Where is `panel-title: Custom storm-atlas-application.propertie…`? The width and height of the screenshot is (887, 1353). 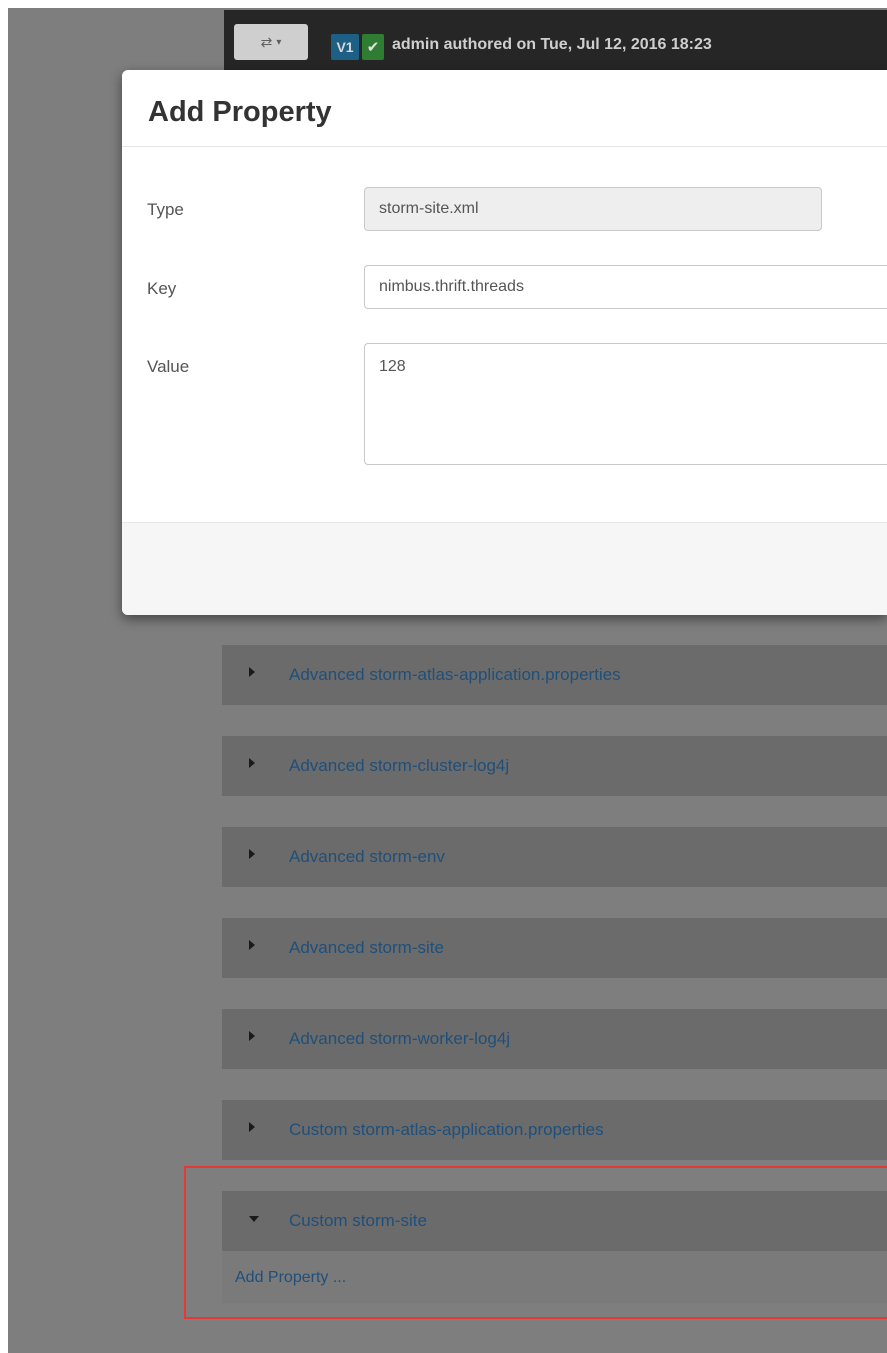 panel-title: Custom storm-atlas-application.propertie… is located at coordinates (446, 1130).